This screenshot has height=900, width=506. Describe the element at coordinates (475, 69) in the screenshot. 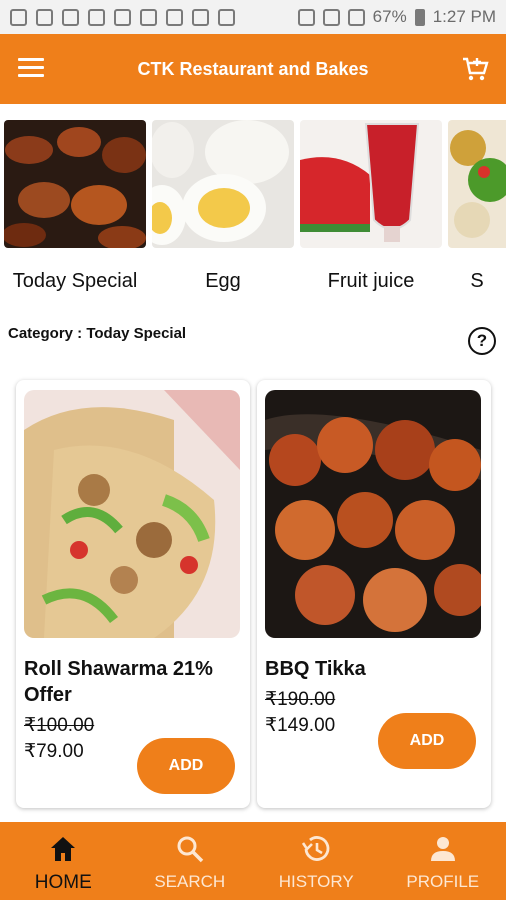

I see `cart-add-icon` at that location.